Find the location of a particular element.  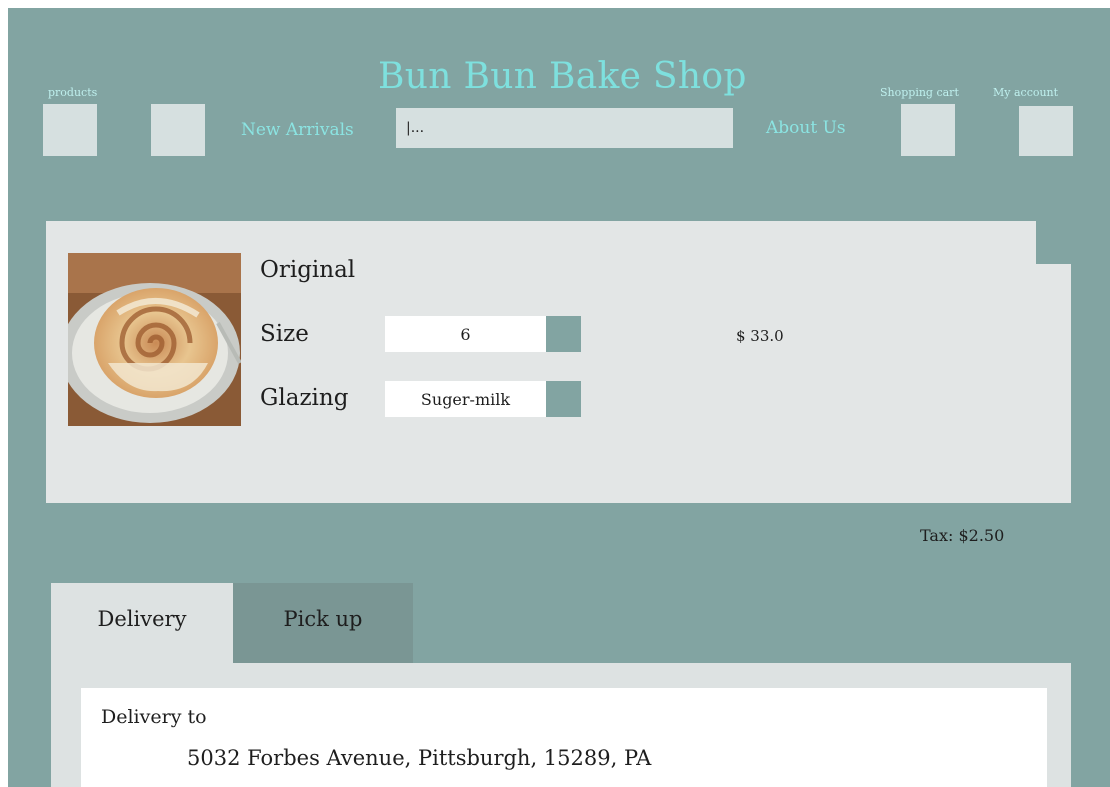

nav-new-arrivals: New Arrivals is located at coordinates (297, 130).